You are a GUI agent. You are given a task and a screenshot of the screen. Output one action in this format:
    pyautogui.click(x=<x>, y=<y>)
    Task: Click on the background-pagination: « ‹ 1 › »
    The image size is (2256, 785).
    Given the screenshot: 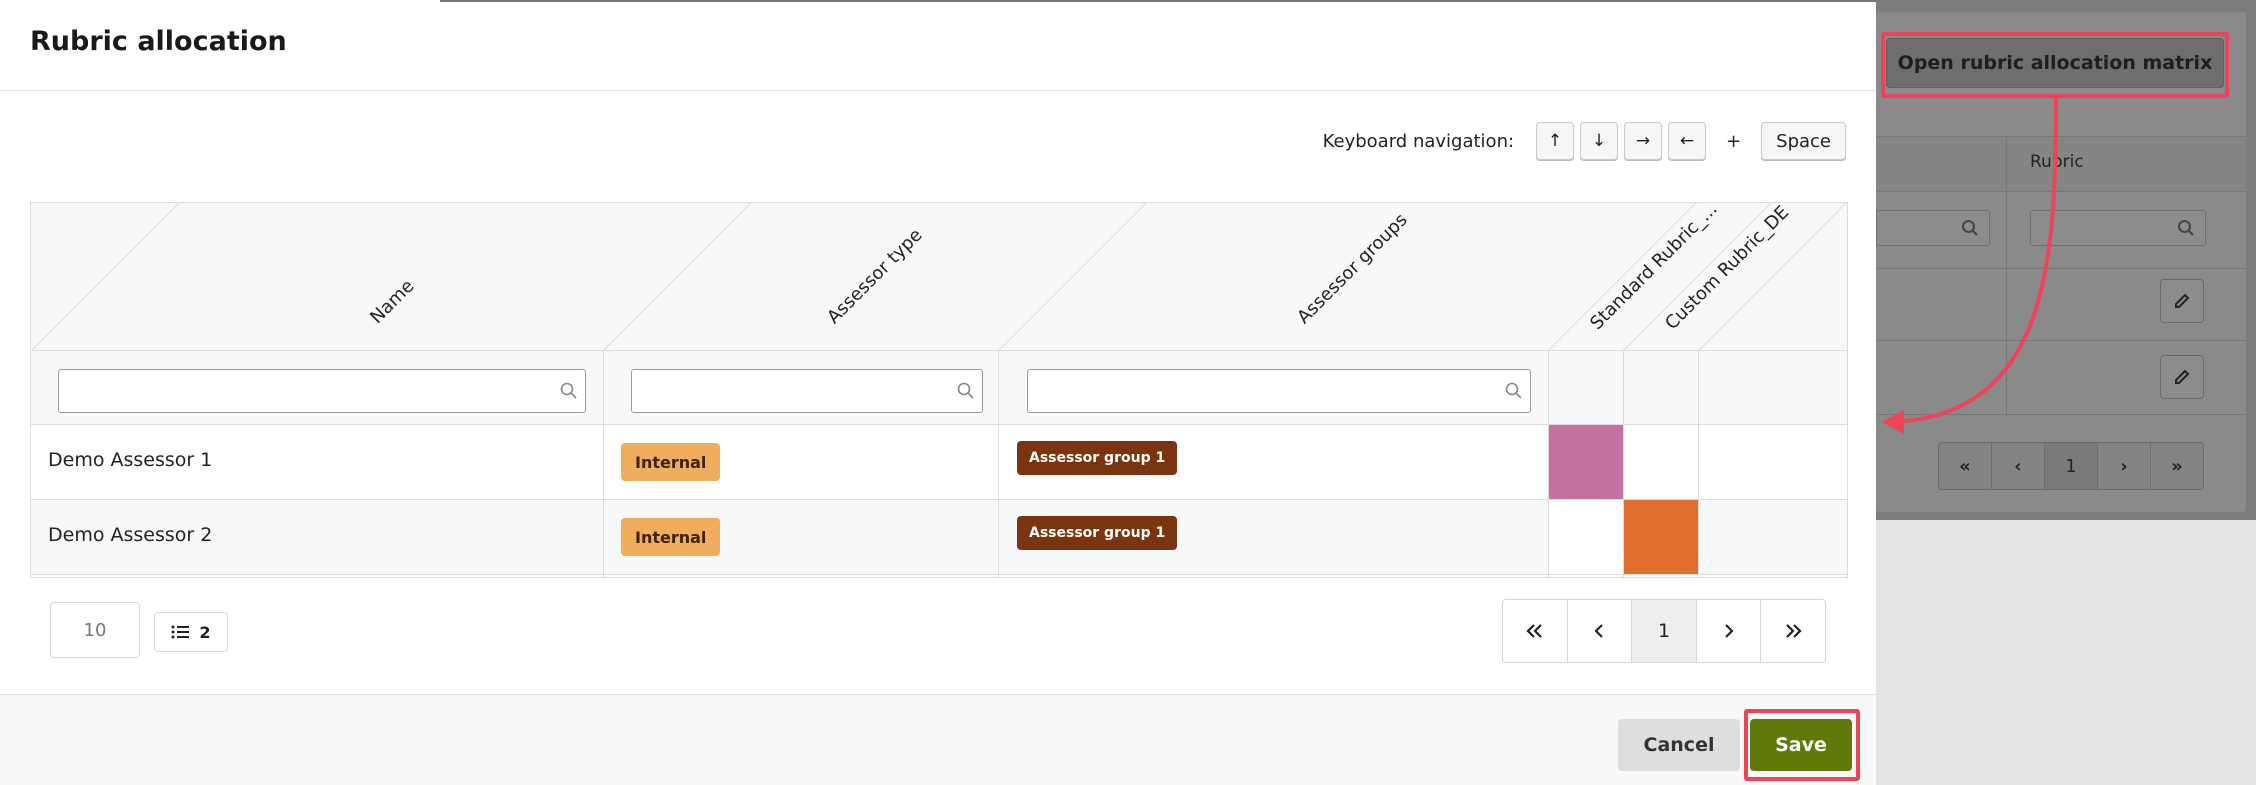 What is the action you would take?
    pyautogui.click(x=2071, y=466)
    